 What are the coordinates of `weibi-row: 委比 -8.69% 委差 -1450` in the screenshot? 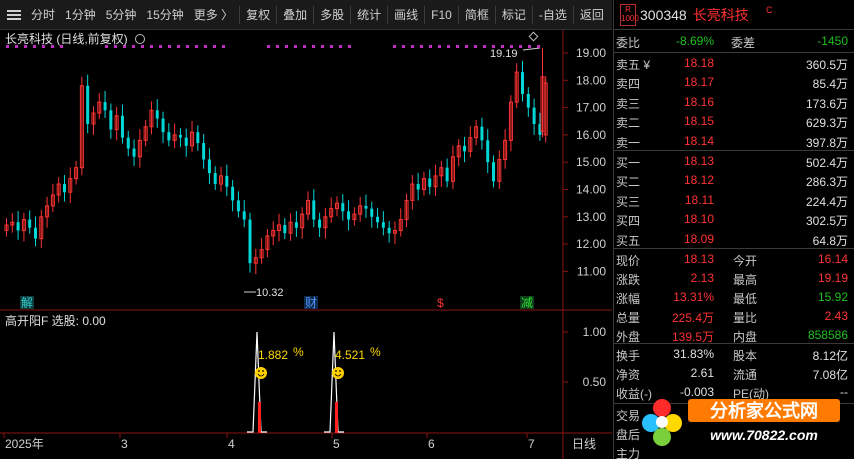 It's located at (734, 41).